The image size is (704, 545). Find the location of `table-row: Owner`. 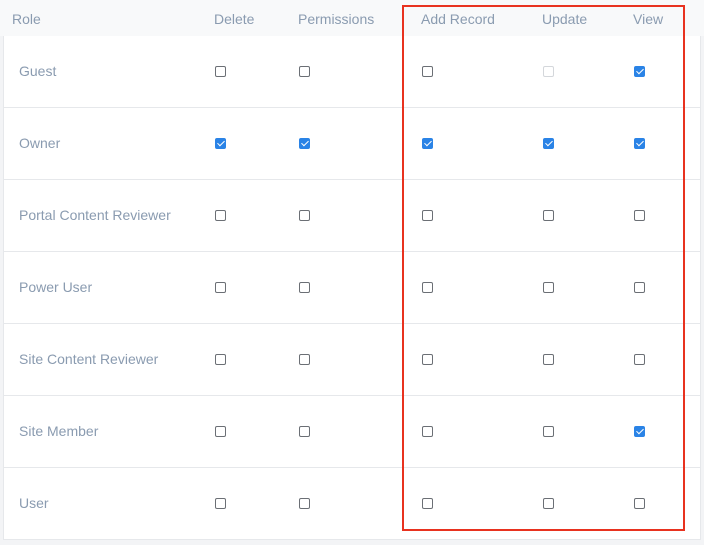

table-row: Owner is located at coordinates (352, 144).